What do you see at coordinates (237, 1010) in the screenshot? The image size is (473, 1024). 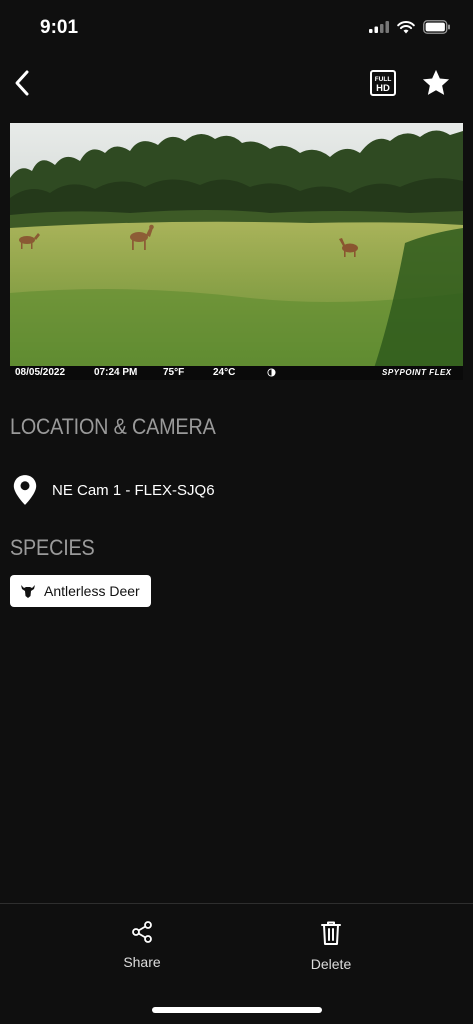 I see `home-indicator` at bounding box center [237, 1010].